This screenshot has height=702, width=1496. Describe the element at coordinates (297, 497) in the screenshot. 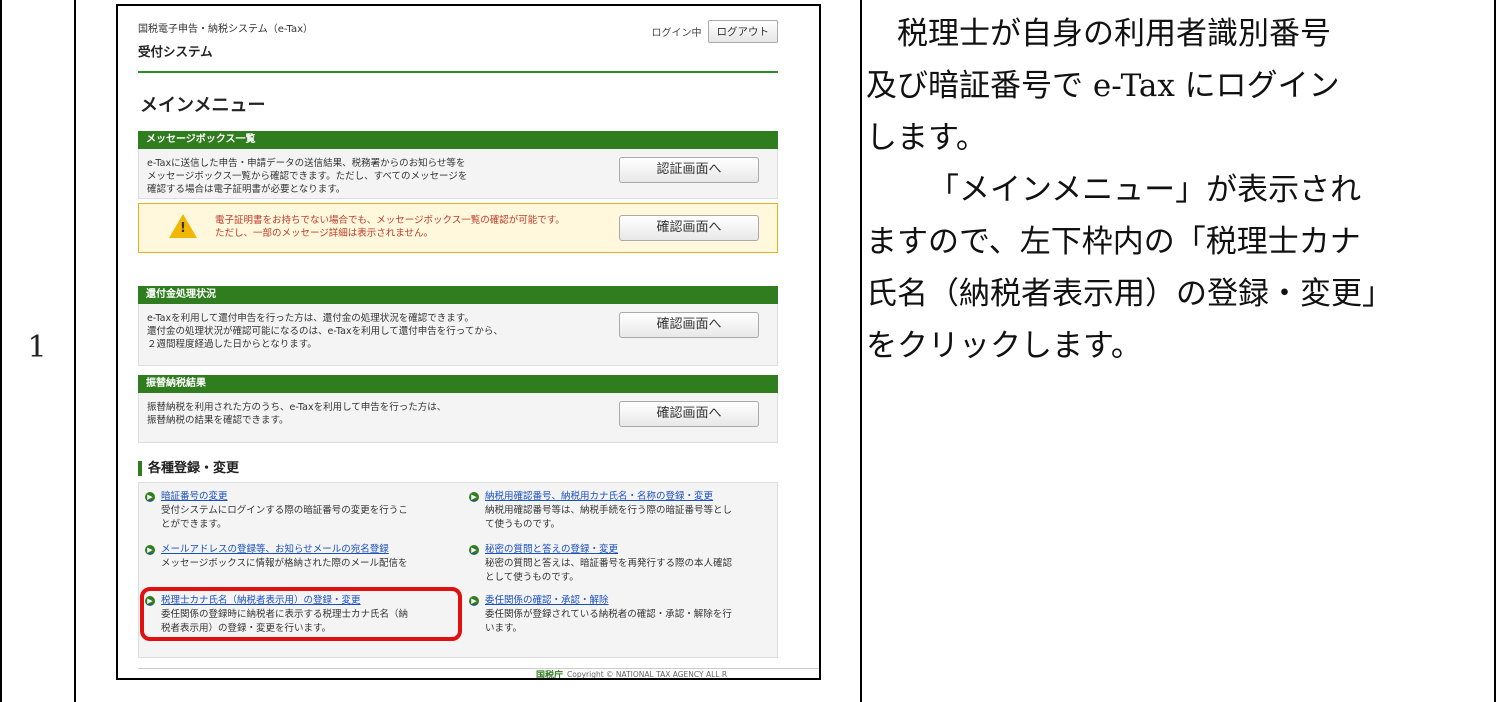

I see `pin-change-link: ▶ 暗証番号の変更` at that location.